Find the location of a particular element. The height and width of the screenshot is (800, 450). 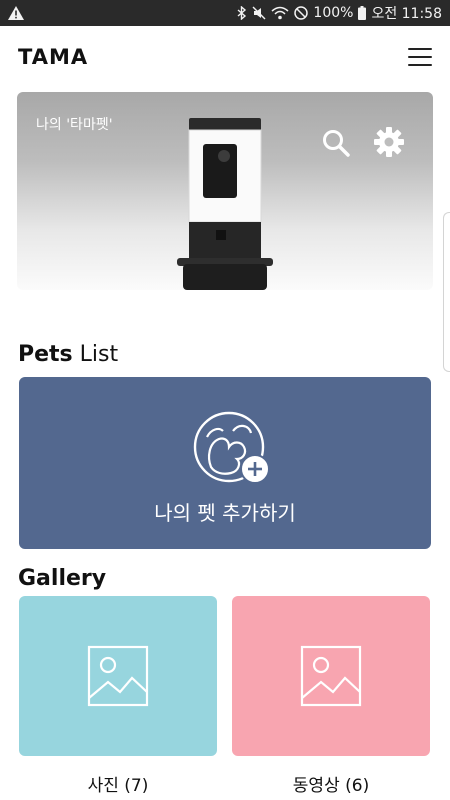

gallery-heading: Gallery is located at coordinates (62, 578).